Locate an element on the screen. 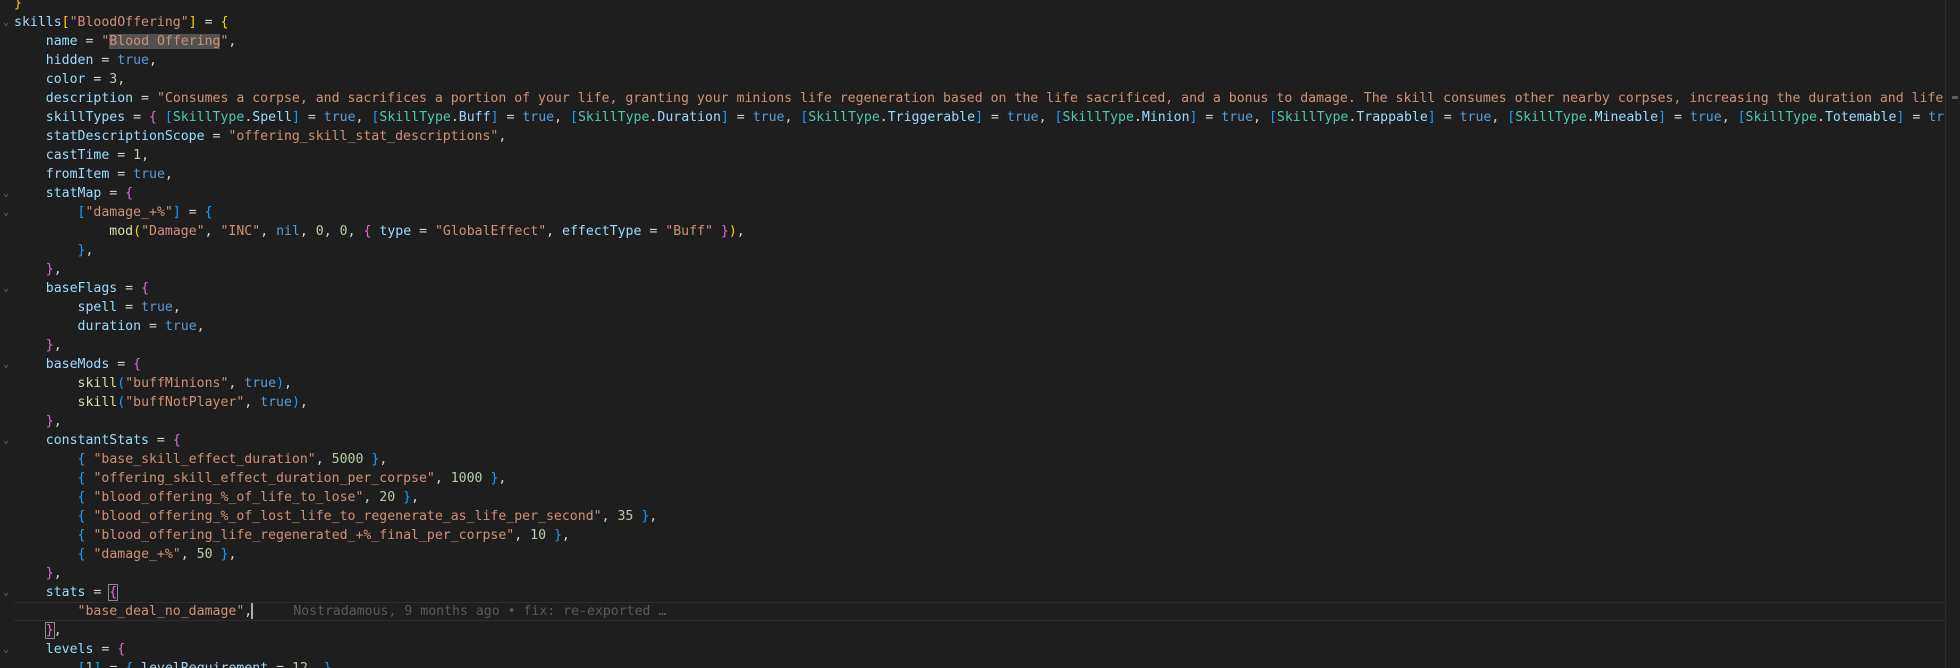 The height and width of the screenshot is (668, 1960). code-line: duration = true, is located at coordinates (987, 326).